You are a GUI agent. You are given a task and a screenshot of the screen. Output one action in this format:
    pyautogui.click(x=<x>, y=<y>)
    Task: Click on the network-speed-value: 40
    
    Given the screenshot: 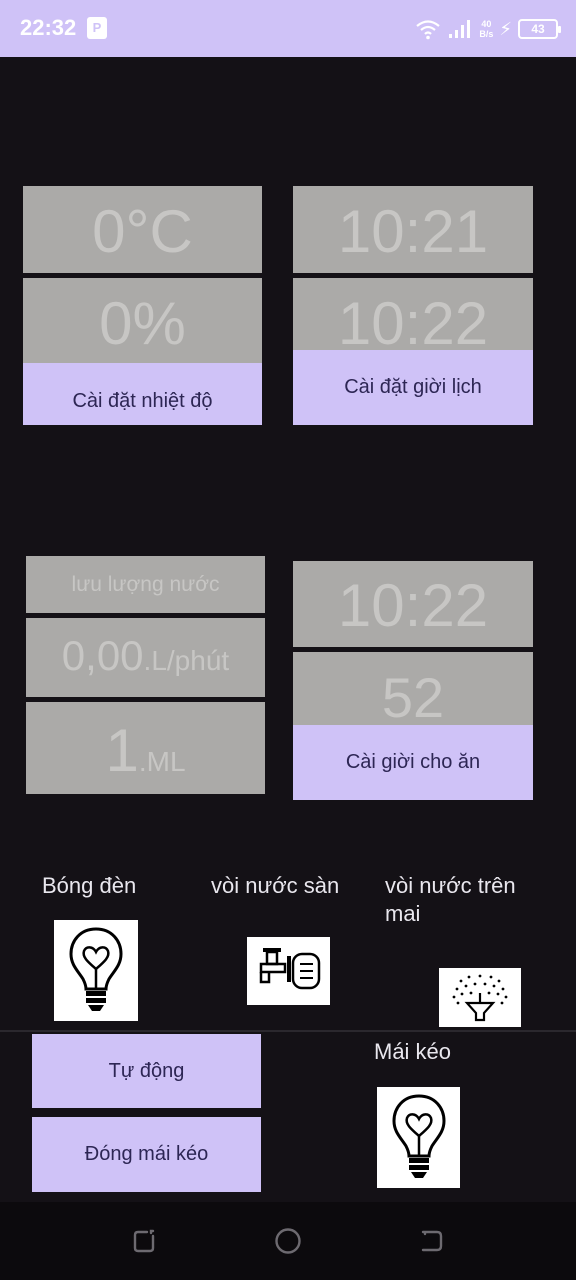 What is the action you would take?
    pyautogui.click(x=486, y=24)
    